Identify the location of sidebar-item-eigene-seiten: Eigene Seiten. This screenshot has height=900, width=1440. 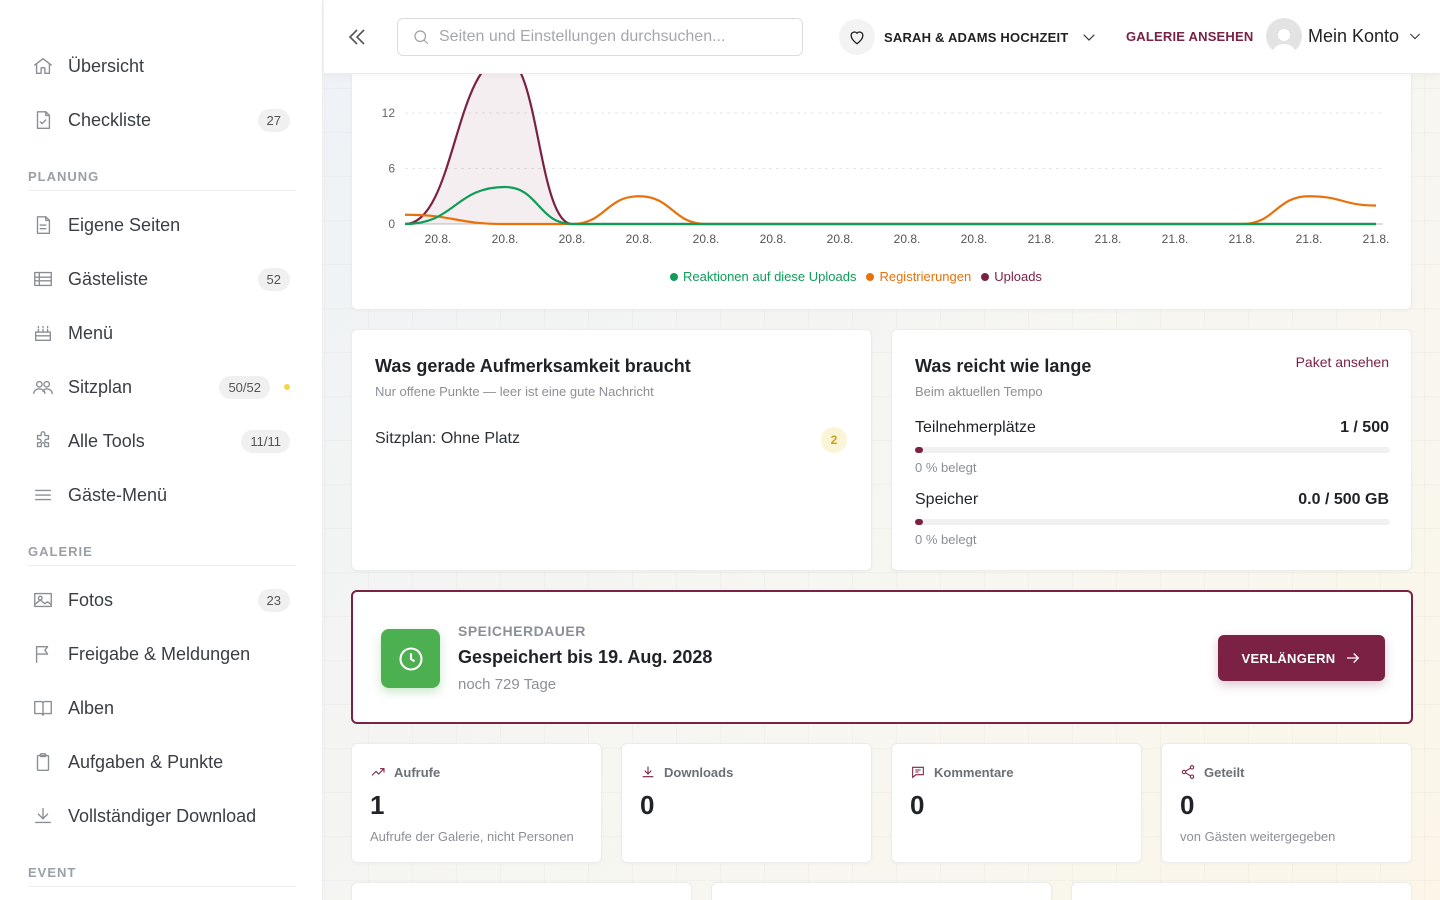
(162, 225).